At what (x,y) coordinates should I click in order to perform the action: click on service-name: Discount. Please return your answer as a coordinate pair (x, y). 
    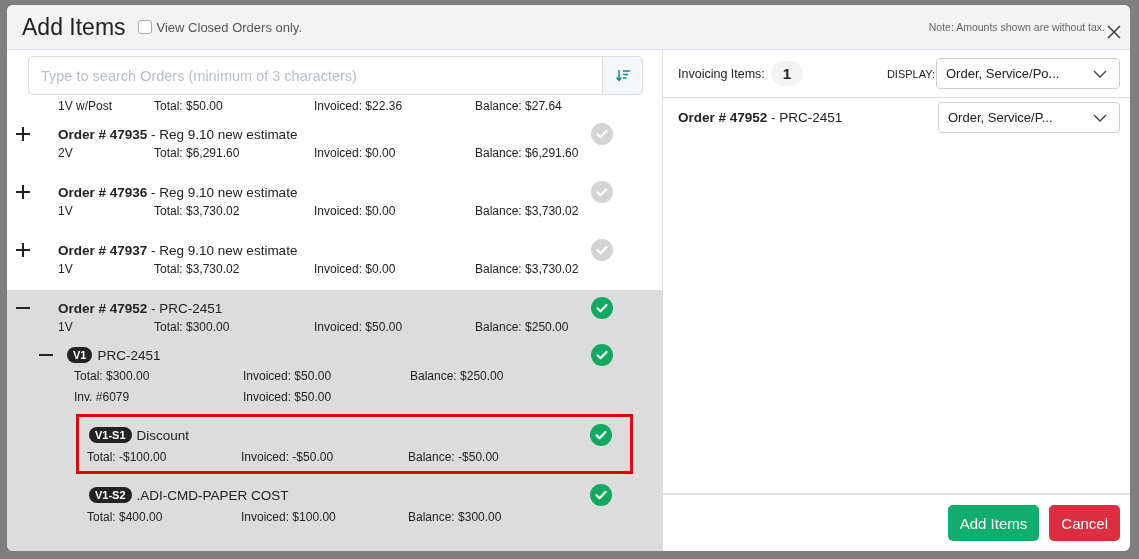
    Looking at the image, I should click on (163, 435).